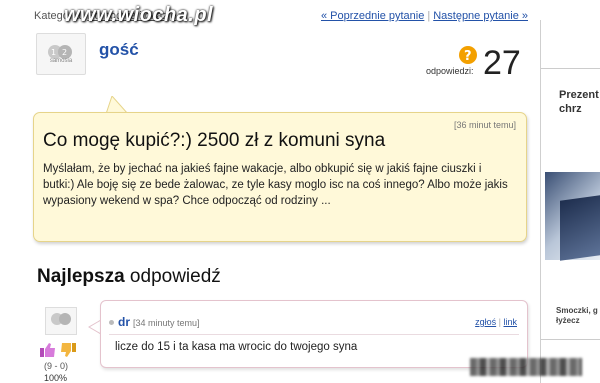 The image size is (600, 383). Describe the element at coordinates (56, 366) in the screenshot. I see `vote-count: (9 - 0)` at that location.